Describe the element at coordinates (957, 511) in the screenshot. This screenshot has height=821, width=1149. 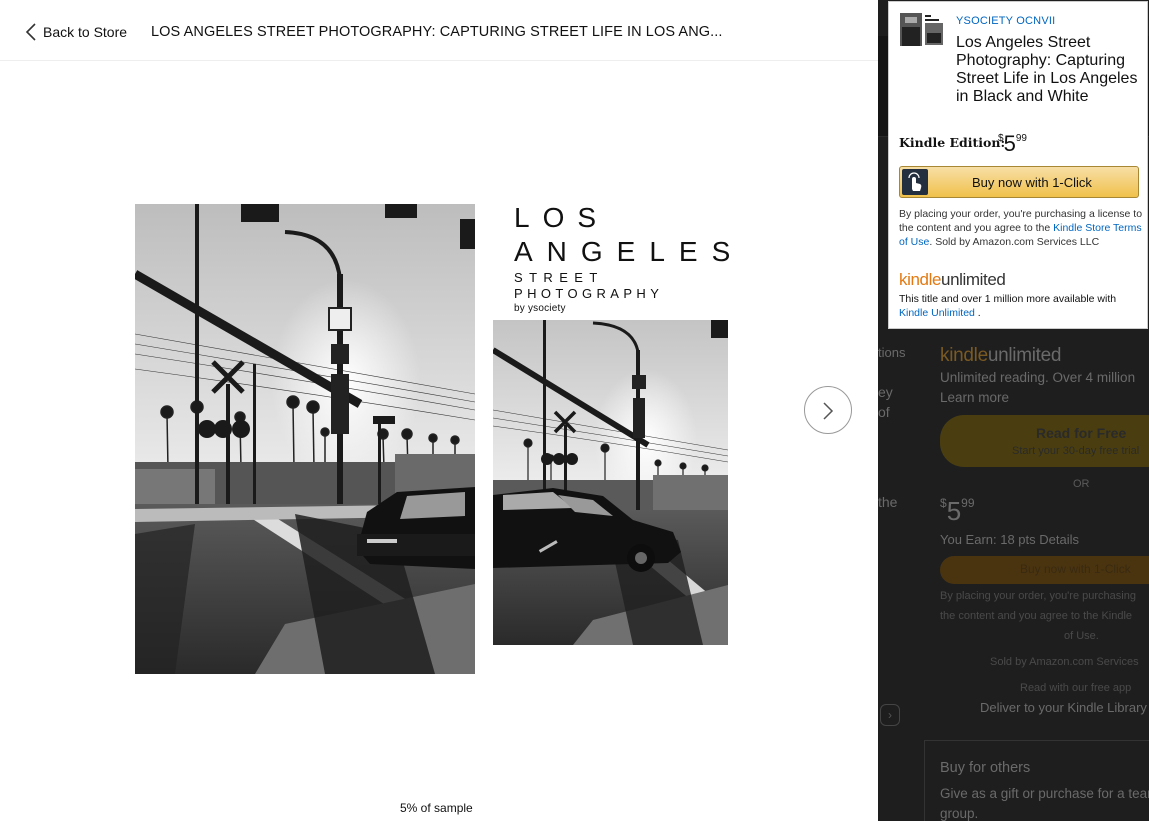
I see `background-price: $599` at that location.